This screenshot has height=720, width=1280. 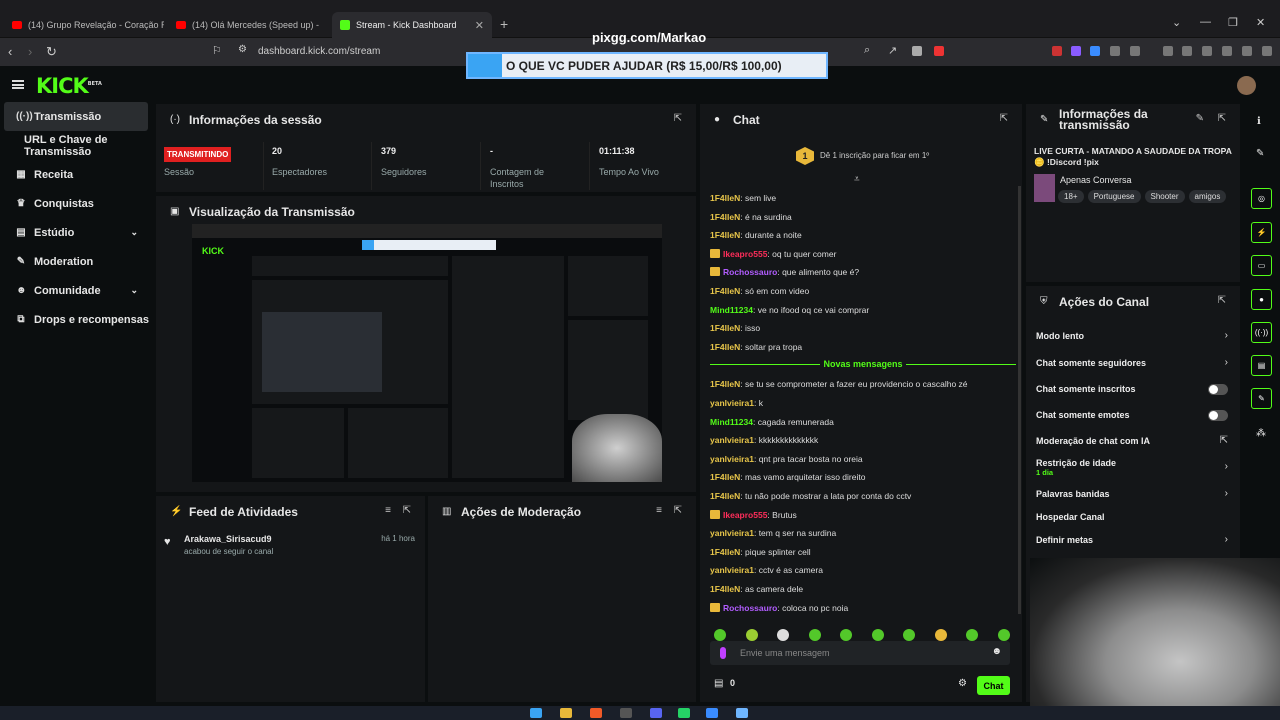 I want to click on channel-action-label: Hospedar Canal, so click(x=1070, y=517).